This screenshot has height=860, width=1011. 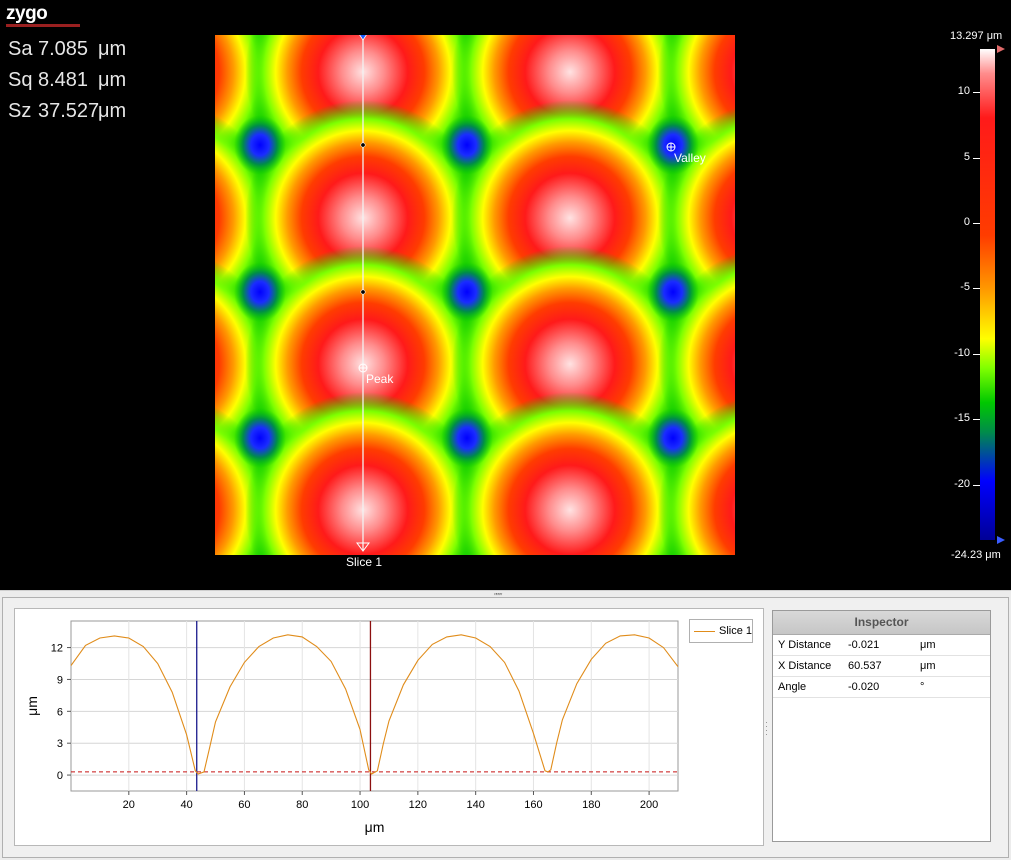 What do you see at coordinates (865, 666) in the screenshot?
I see `inspector-row-value: 60.537` at bounding box center [865, 666].